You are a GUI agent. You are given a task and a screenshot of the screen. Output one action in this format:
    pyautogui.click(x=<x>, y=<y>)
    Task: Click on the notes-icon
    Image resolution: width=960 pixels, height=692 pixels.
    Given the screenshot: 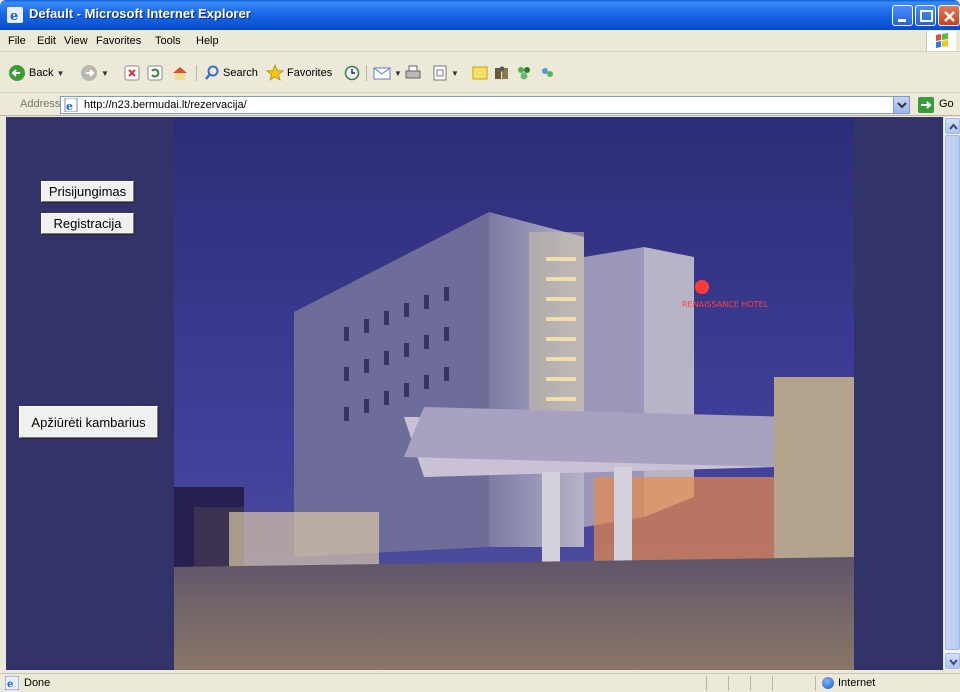 What is the action you would take?
    pyautogui.click(x=480, y=73)
    